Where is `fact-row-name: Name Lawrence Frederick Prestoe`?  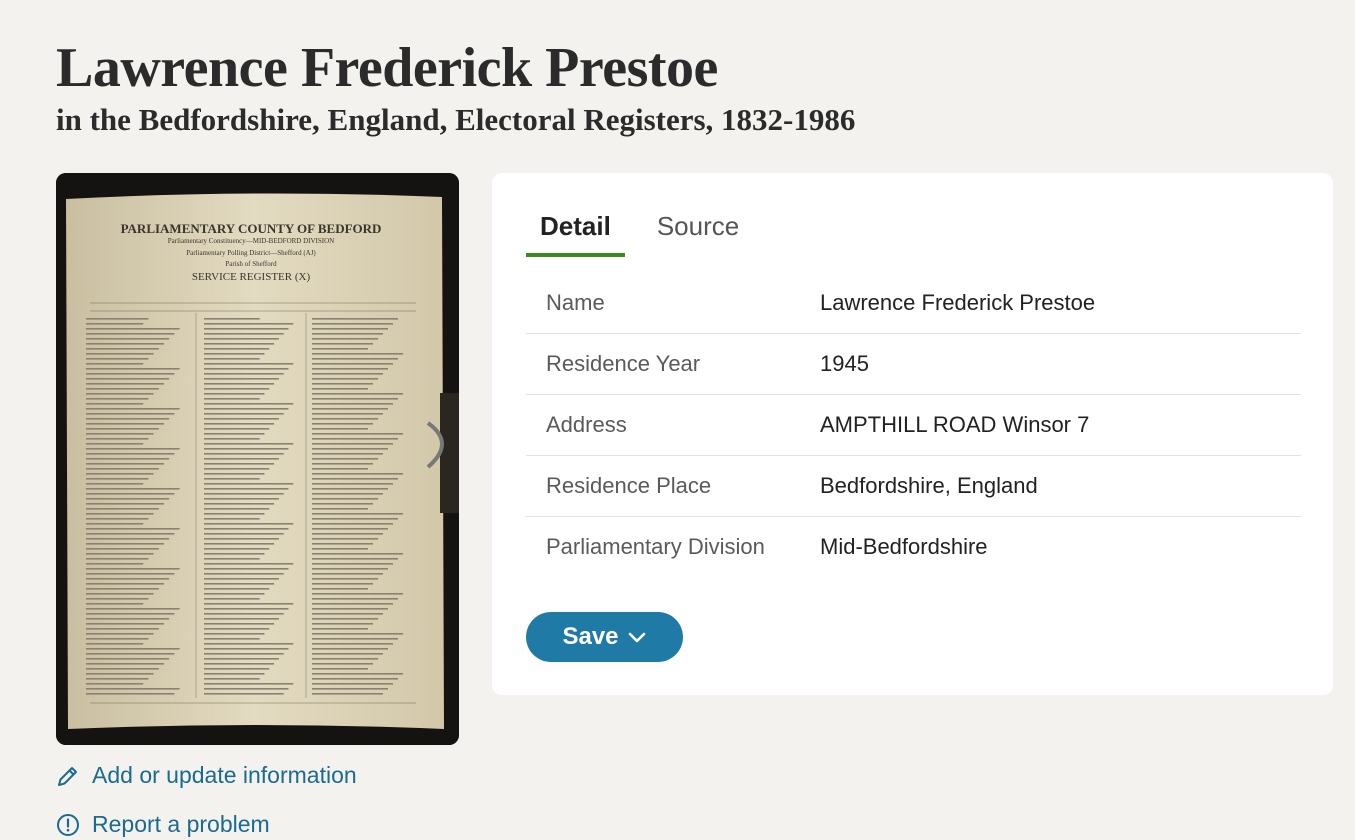
fact-row-name: Name Lawrence Frederick Prestoe is located at coordinates (913, 303).